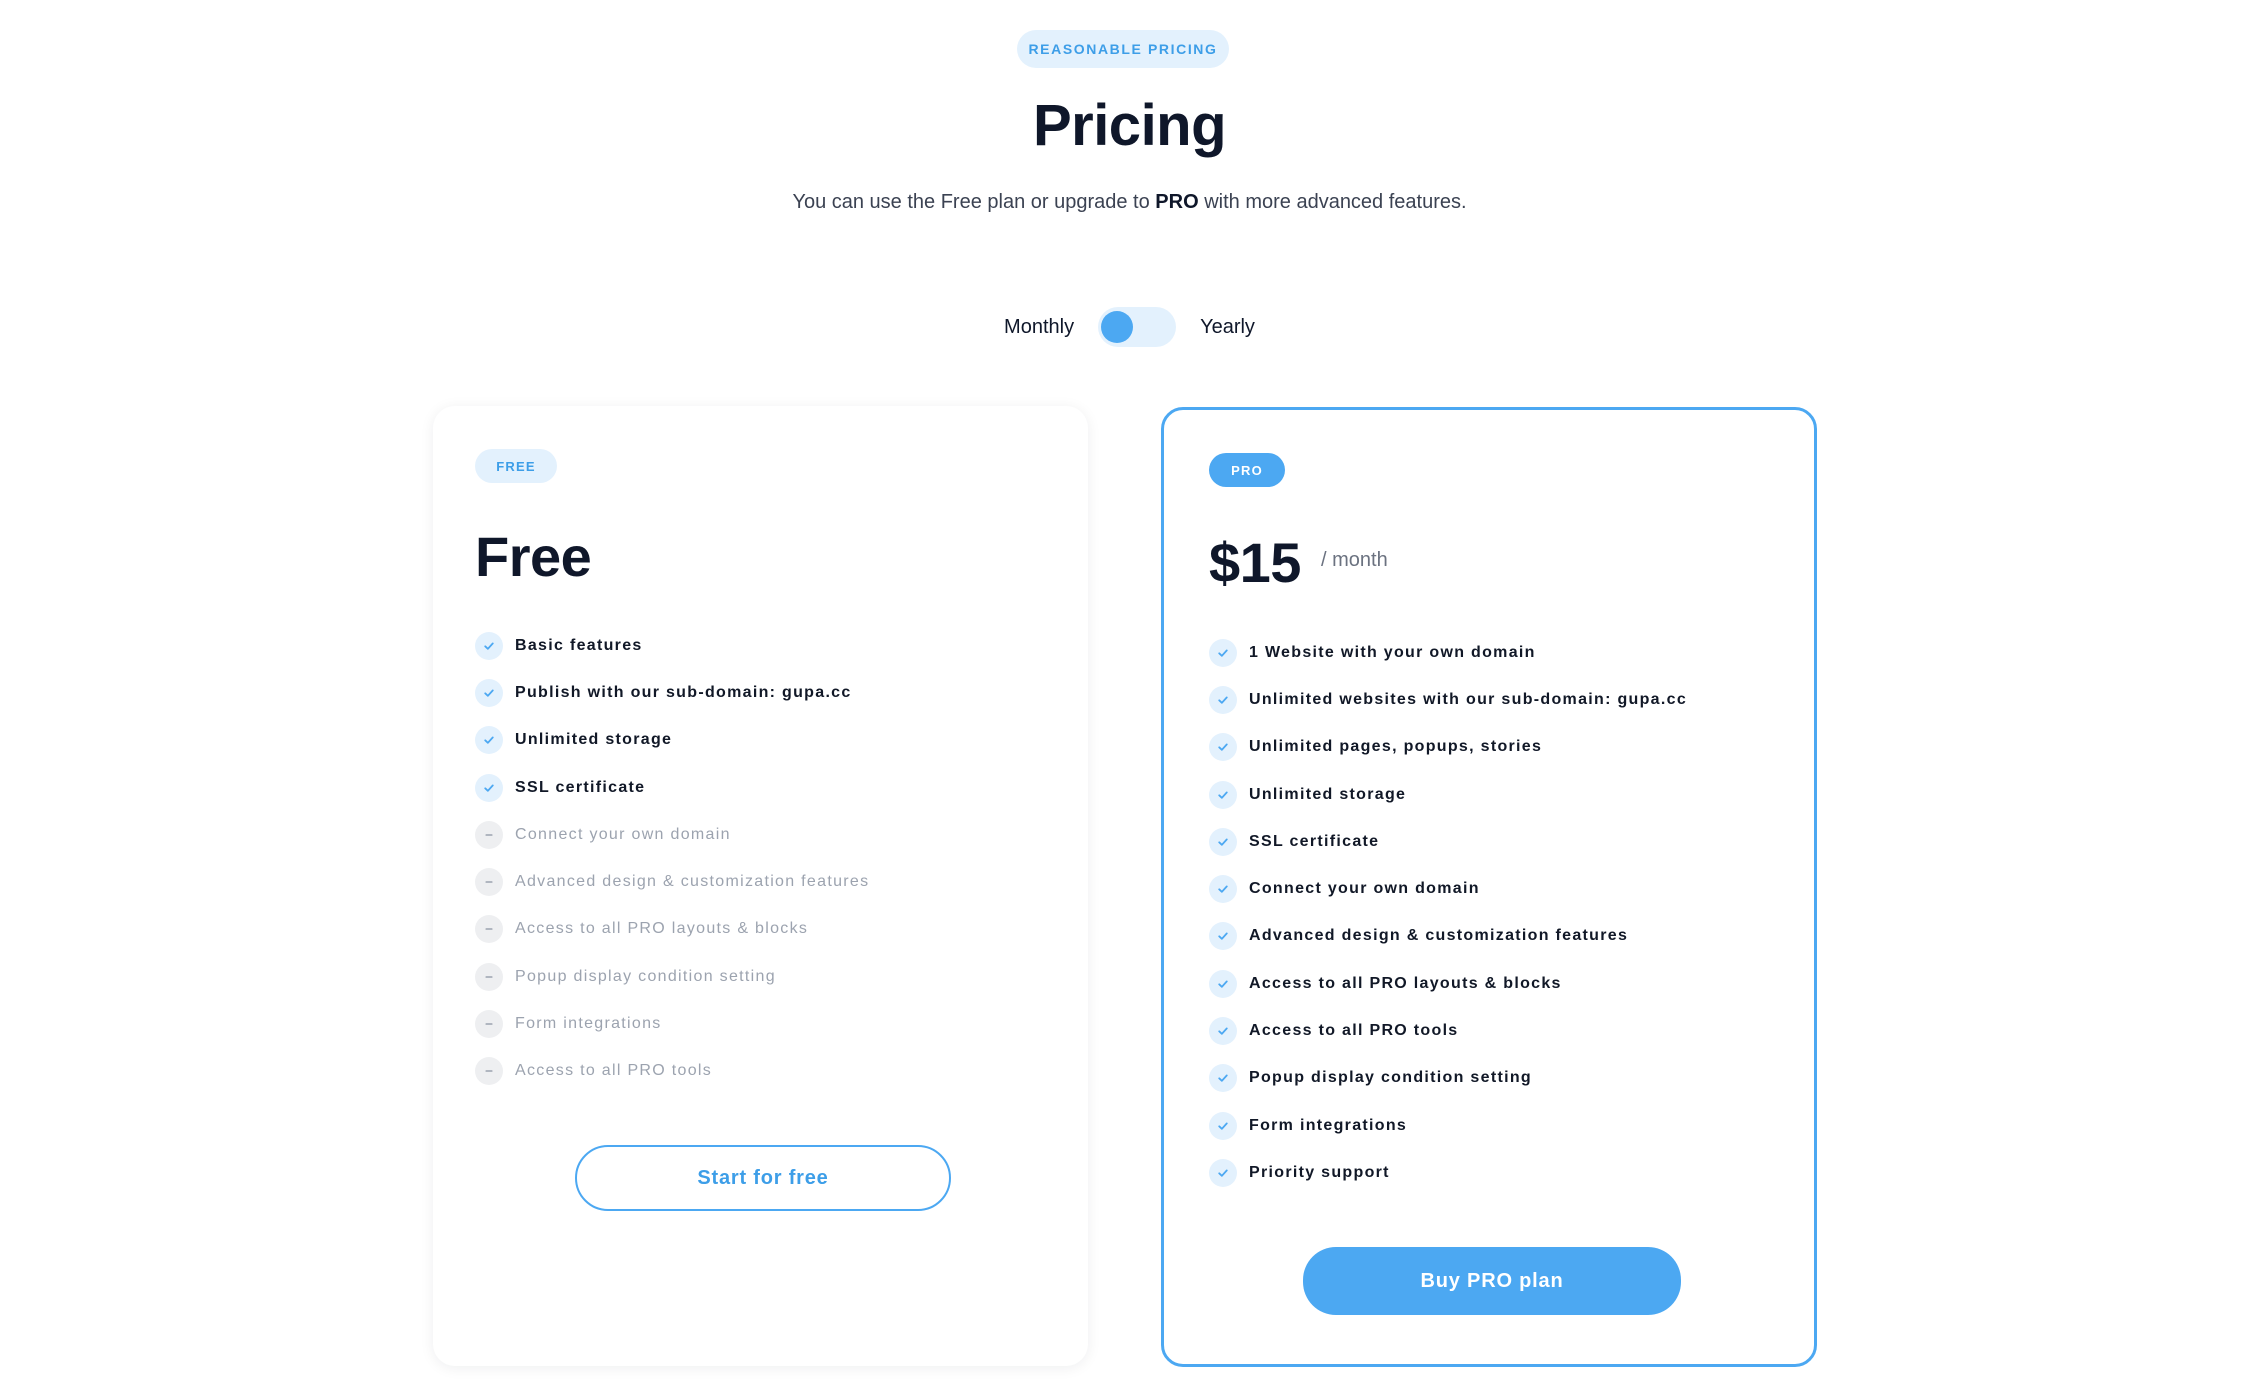 The height and width of the screenshot is (1393, 2259). Describe the element at coordinates (1396, 747) in the screenshot. I see `feature-label: Unlimited pages, popups, stories` at that location.